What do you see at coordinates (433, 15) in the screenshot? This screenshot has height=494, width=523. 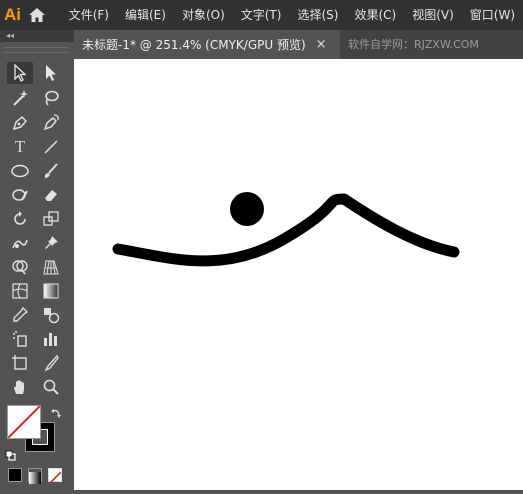 I see `menu-view: 视图(V)` at bounding box center [433, 15].